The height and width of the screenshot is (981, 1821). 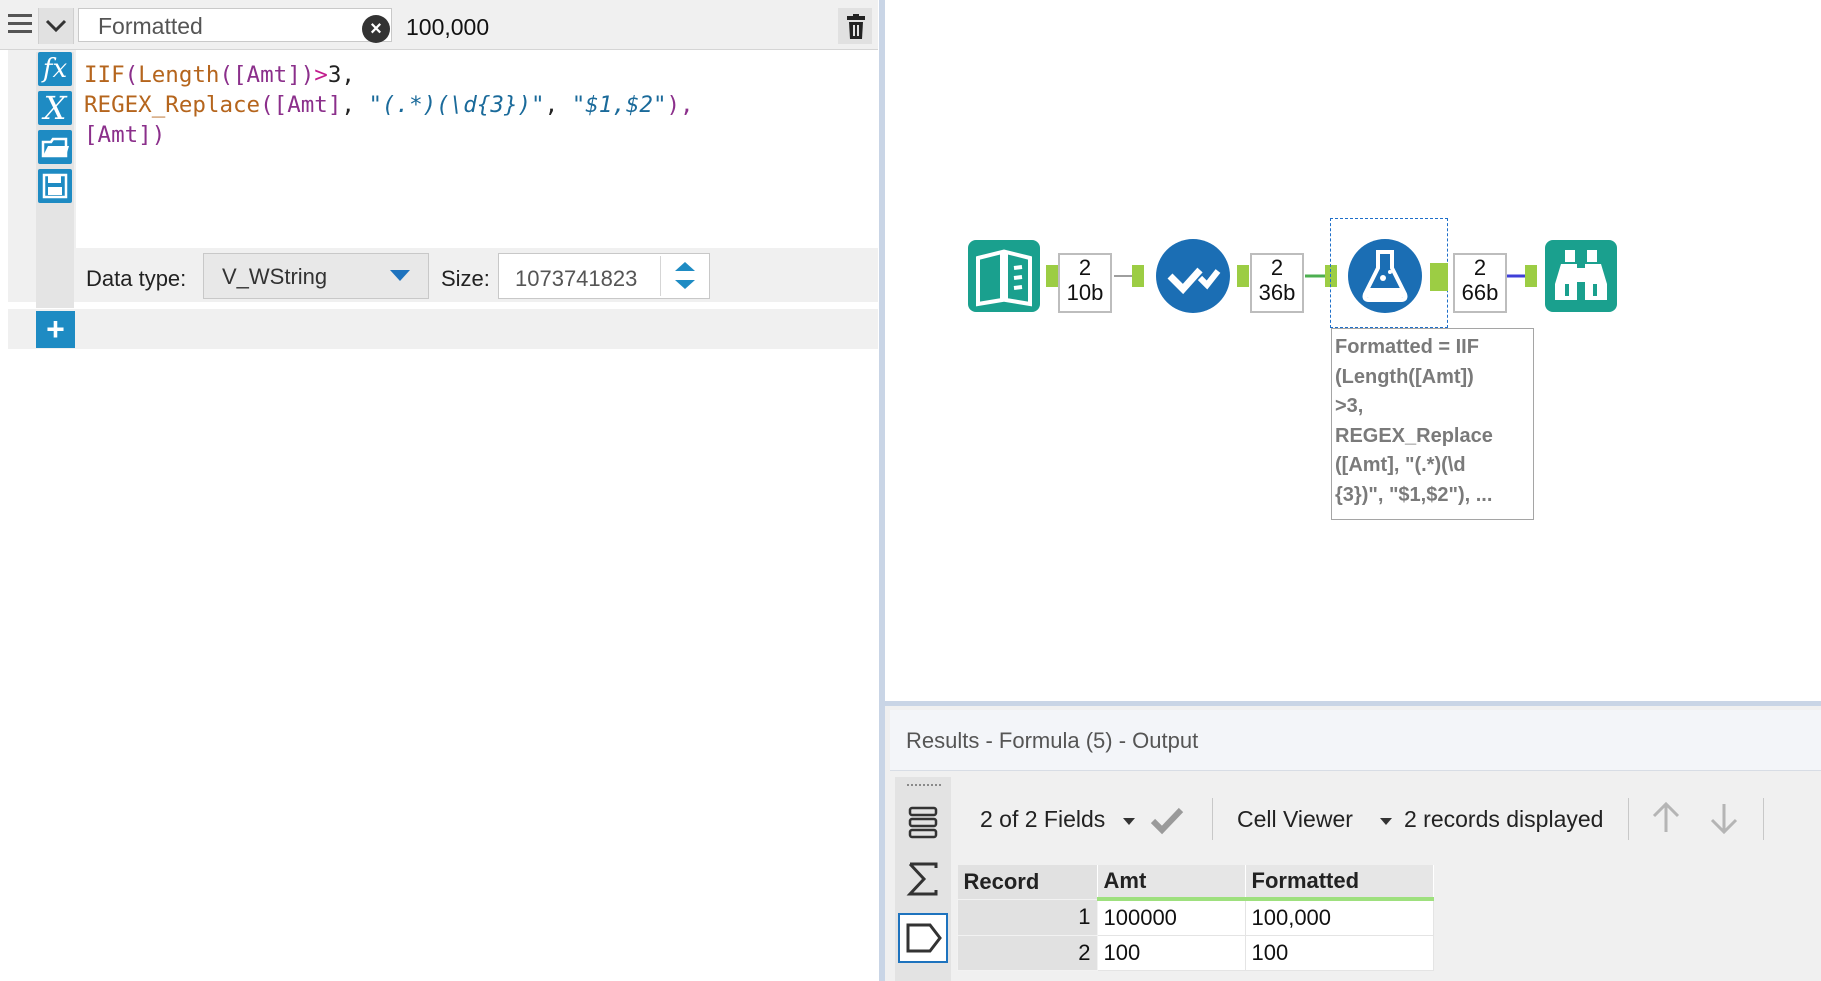 I want to click on connection-count-3: 2 66b, so click(x=1480, y=283).